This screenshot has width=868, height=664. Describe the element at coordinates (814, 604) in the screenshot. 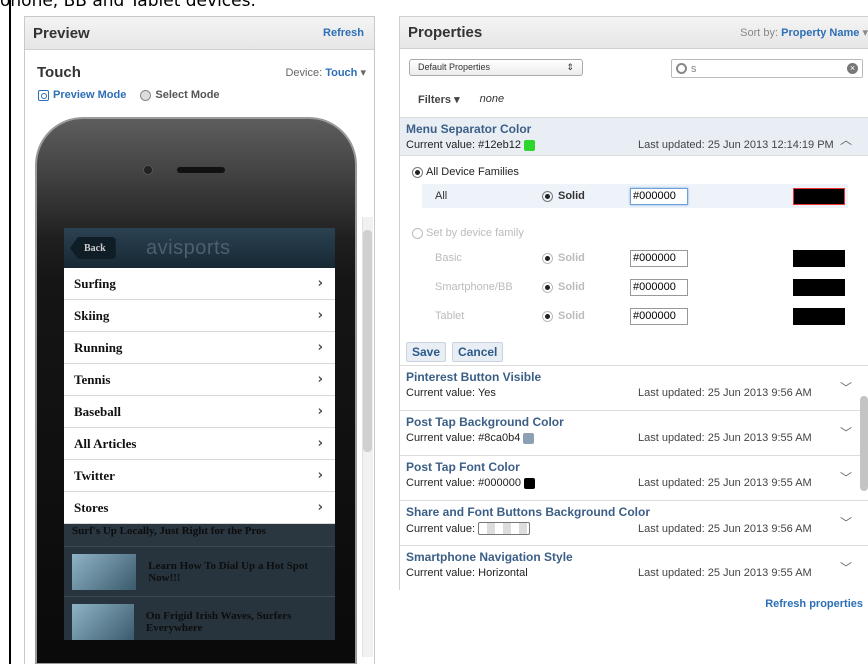

I see `refresh-properties-link: Refresh properties` at that location.